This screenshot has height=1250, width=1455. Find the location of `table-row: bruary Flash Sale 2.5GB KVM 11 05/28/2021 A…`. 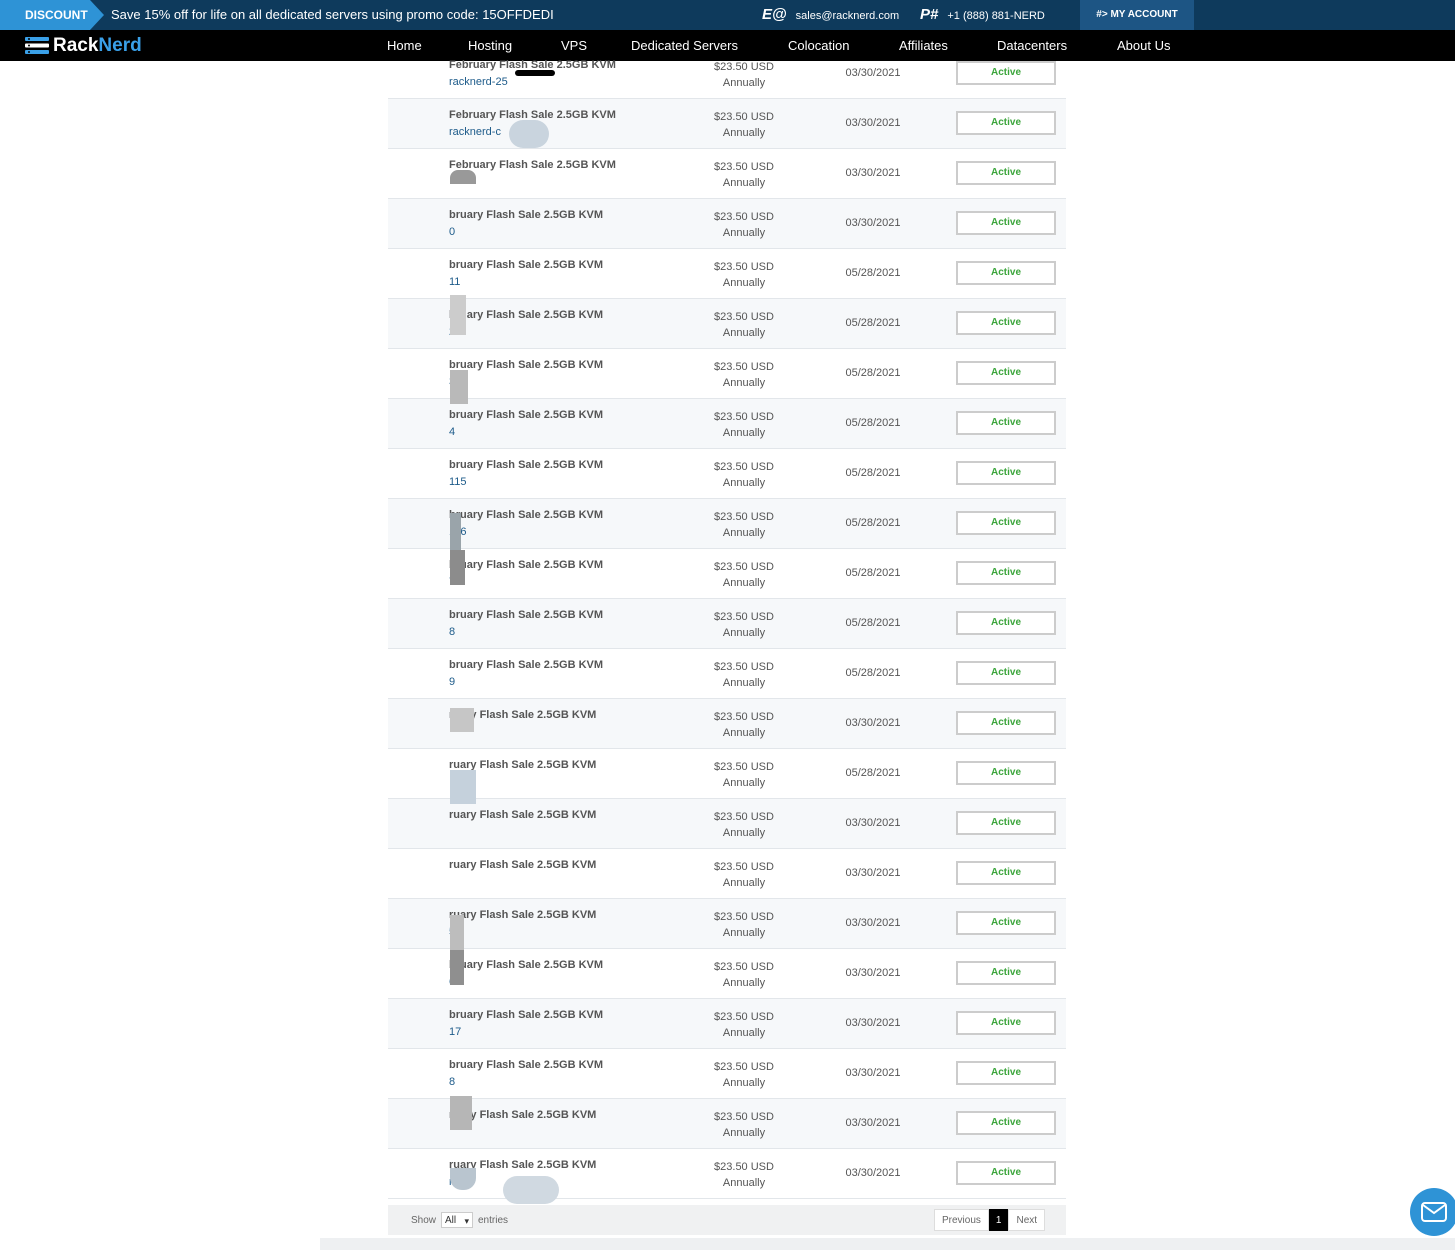

table-row: bruary Flash Sale 2.5GB KVM 11 05/28/2021 A… is located at coordinates (727, 274).